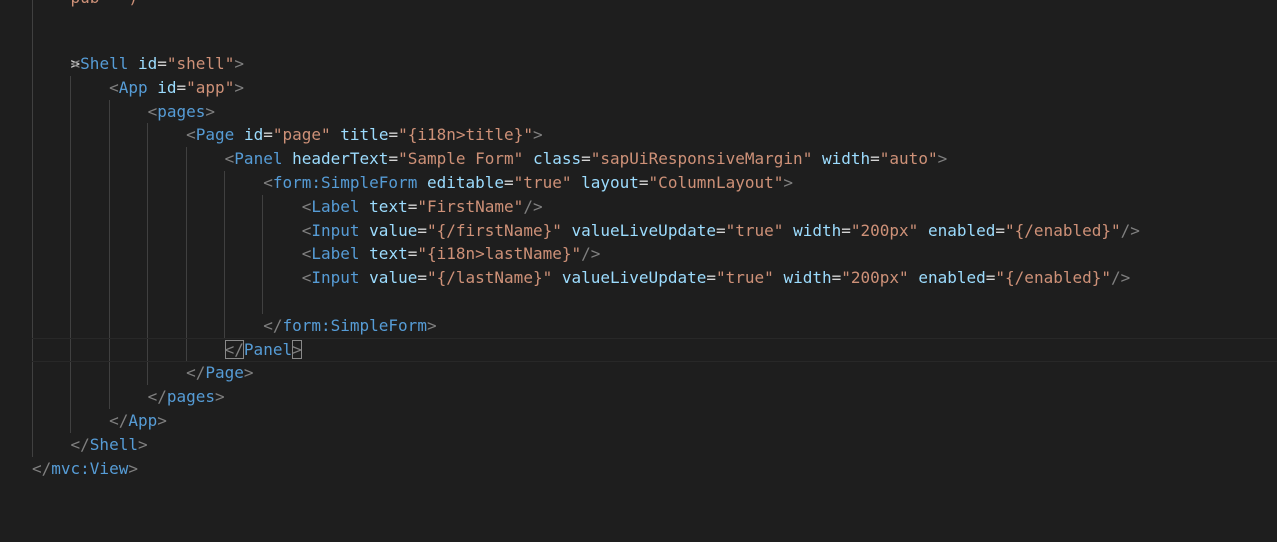  I want to click on attribute-value: "shell", so click(200, 63).